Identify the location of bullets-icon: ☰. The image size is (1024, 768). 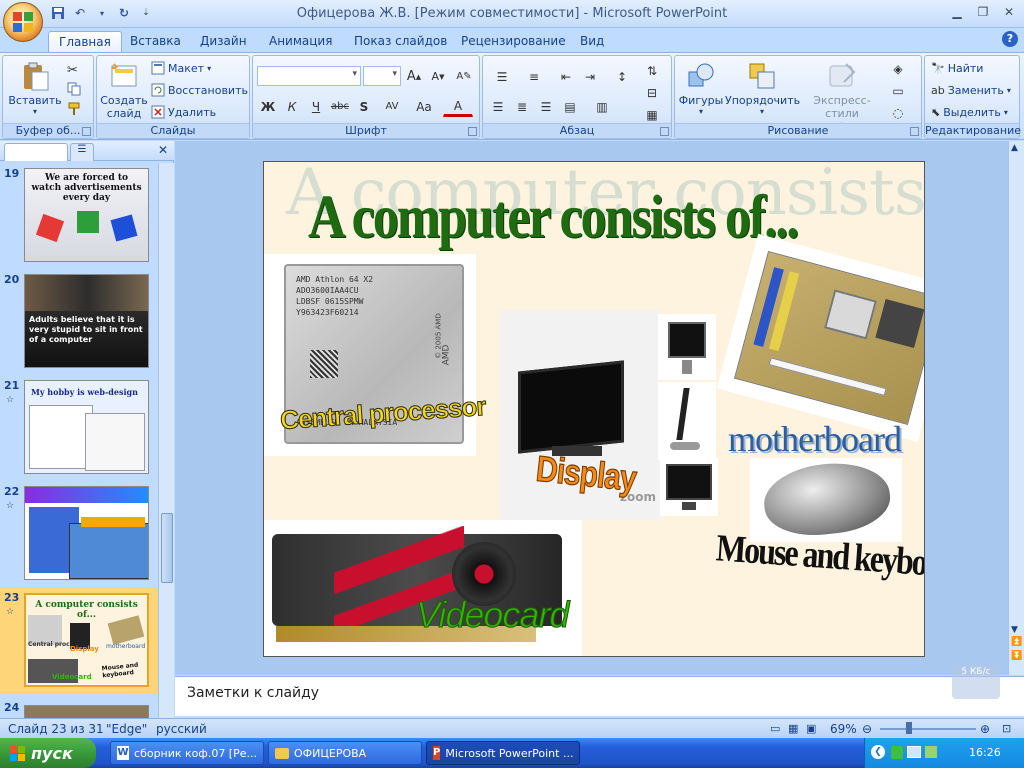
(502, 76).